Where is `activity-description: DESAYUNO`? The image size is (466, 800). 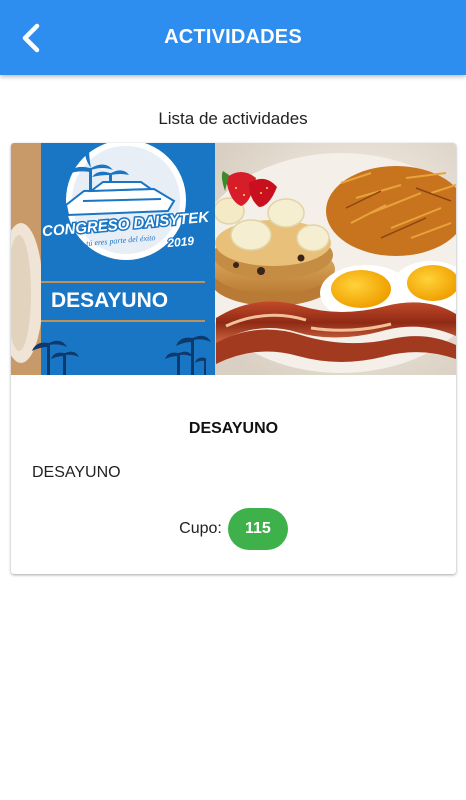
activity-description: DESAYUNO is located at coordinates (76, 472).